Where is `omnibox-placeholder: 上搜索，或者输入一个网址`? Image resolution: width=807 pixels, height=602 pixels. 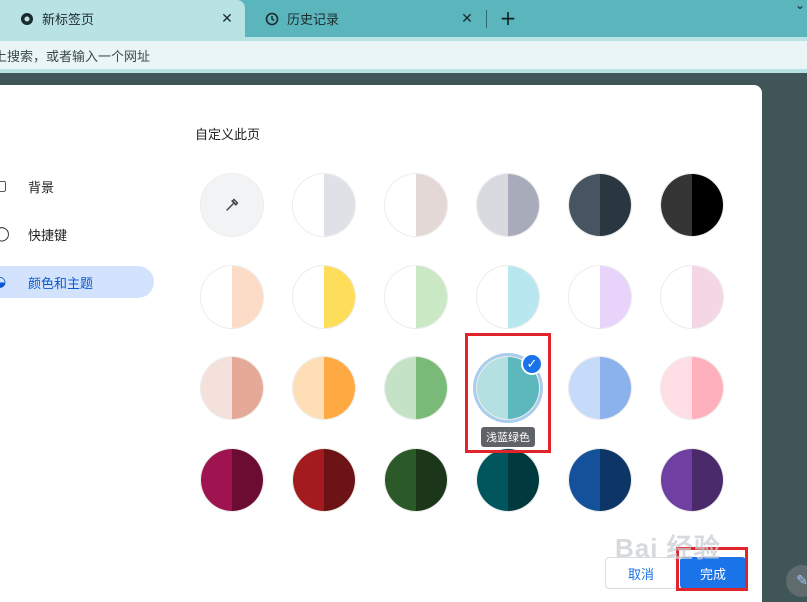
omnibox-placeholder: 上搜索，或者输入一个网址 is located at coordinates (75, 57).